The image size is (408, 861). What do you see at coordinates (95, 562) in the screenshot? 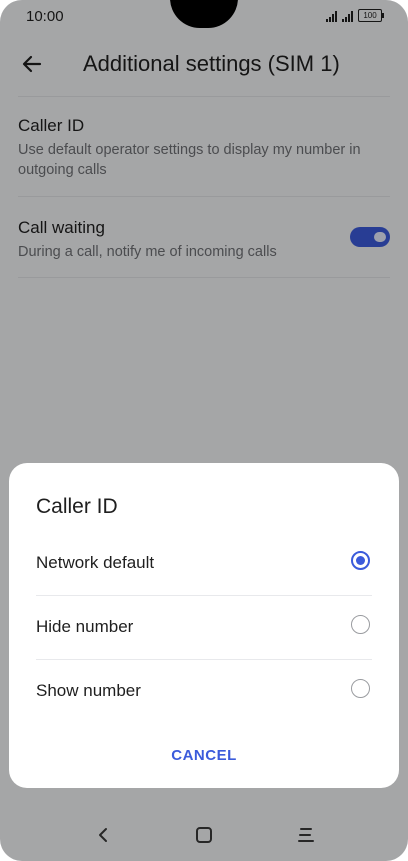
I see `option-label: Network default` at bounding box center [95, 562].